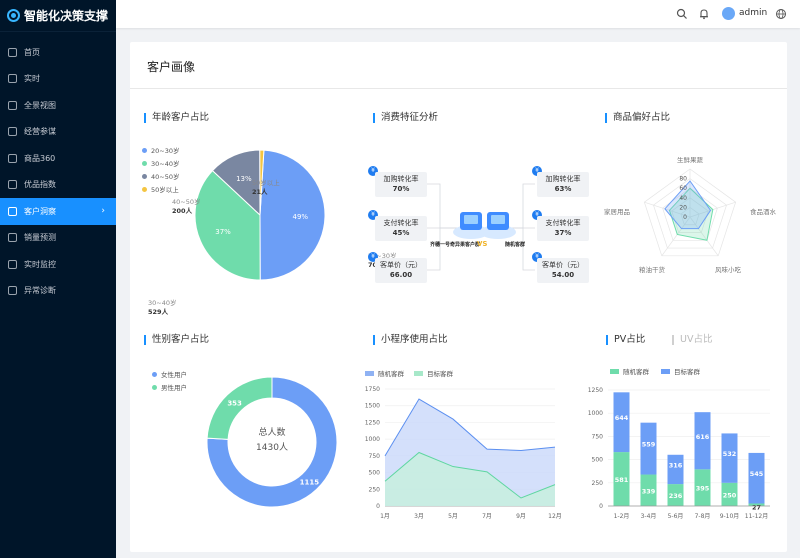 The image size is (800, 558). I want to click on sidebar-item-label: 商品360, so click(40, 158).